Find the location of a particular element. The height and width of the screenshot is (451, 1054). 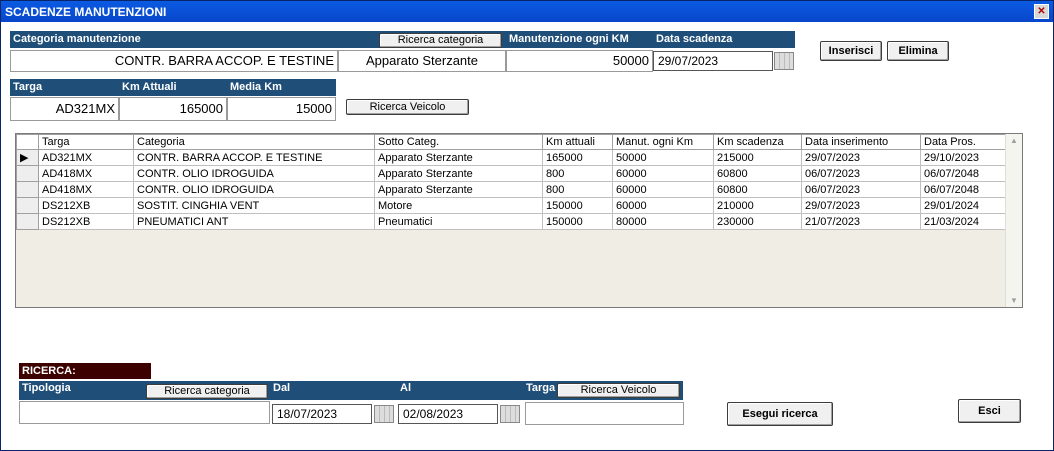

media-km-header-label: Media Km is located at coordinates (256, 87).